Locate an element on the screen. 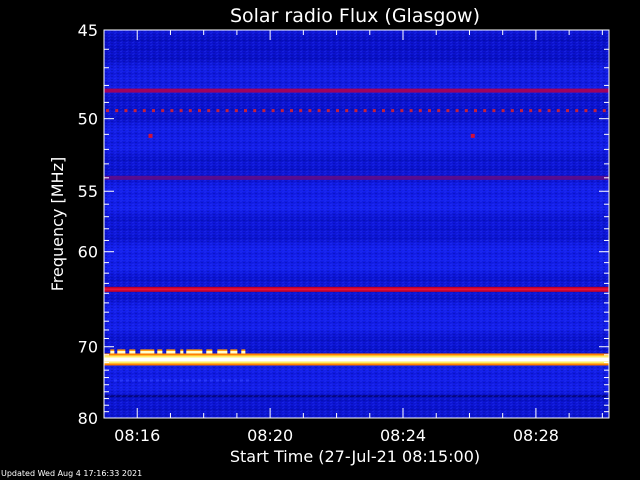  chart-title: Solar radio Flux (Glasgow) is located at coordinates (355, 16).